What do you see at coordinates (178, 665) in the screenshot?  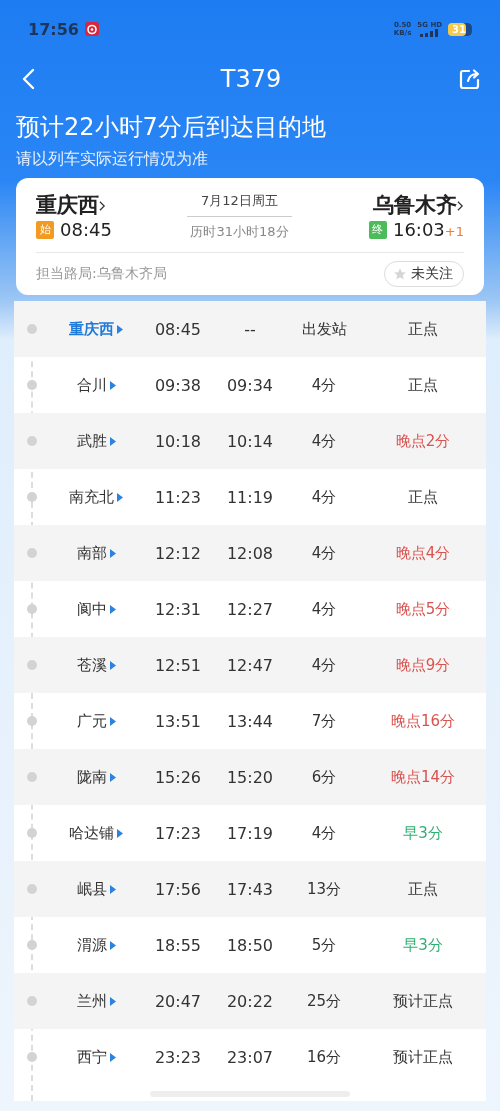 I see `table-cell-text: 12:51` at bounding box center [178, 665].